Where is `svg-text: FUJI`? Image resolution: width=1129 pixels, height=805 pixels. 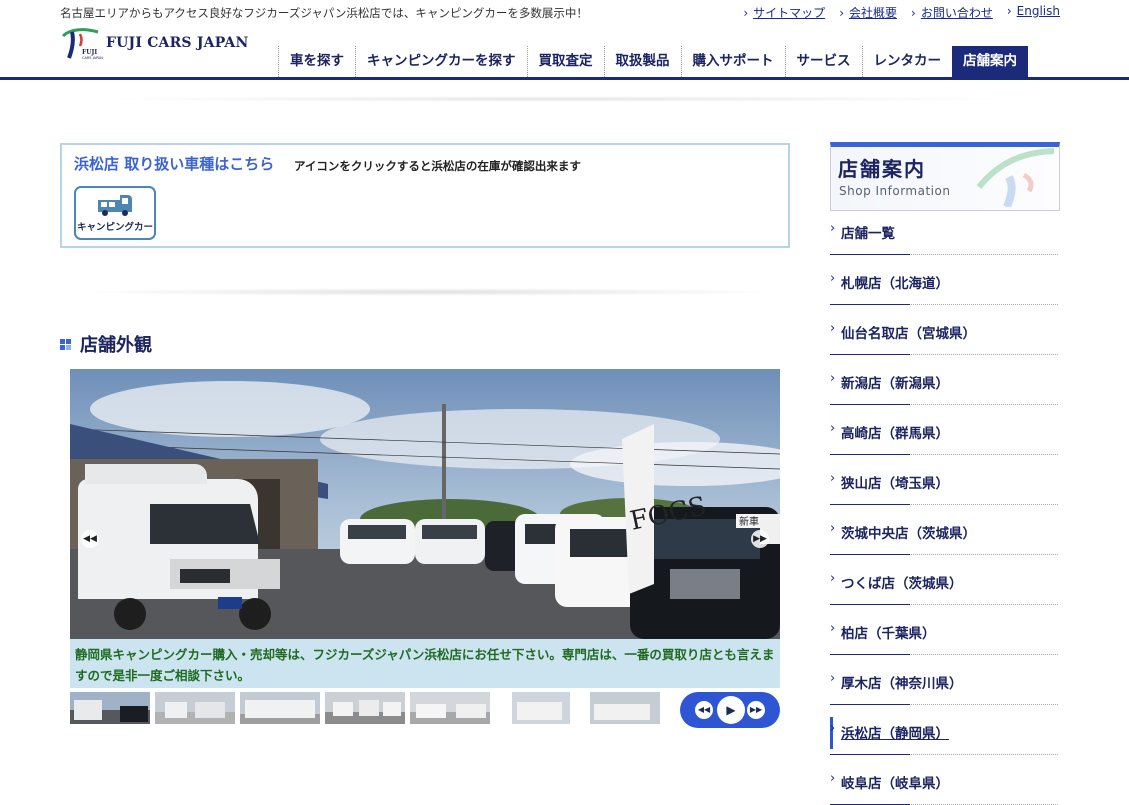
svg-text: FUJI is located at coordinates (89, 52).